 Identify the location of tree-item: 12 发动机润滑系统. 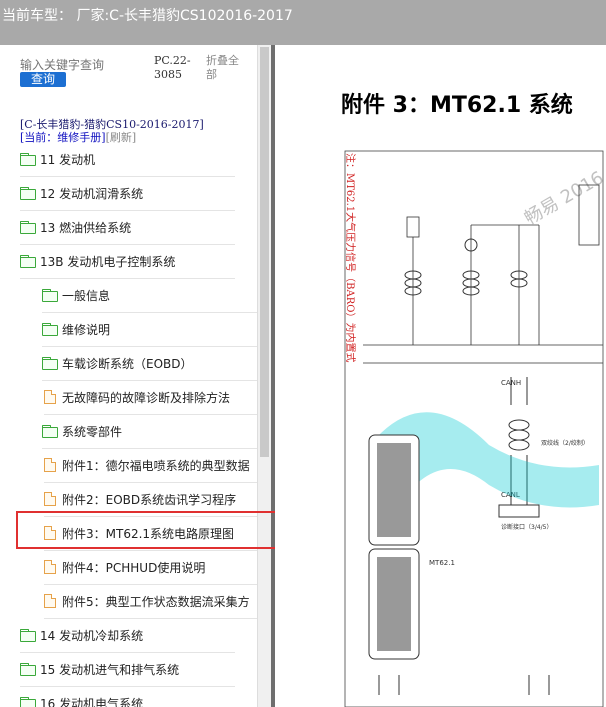
(127, 193).